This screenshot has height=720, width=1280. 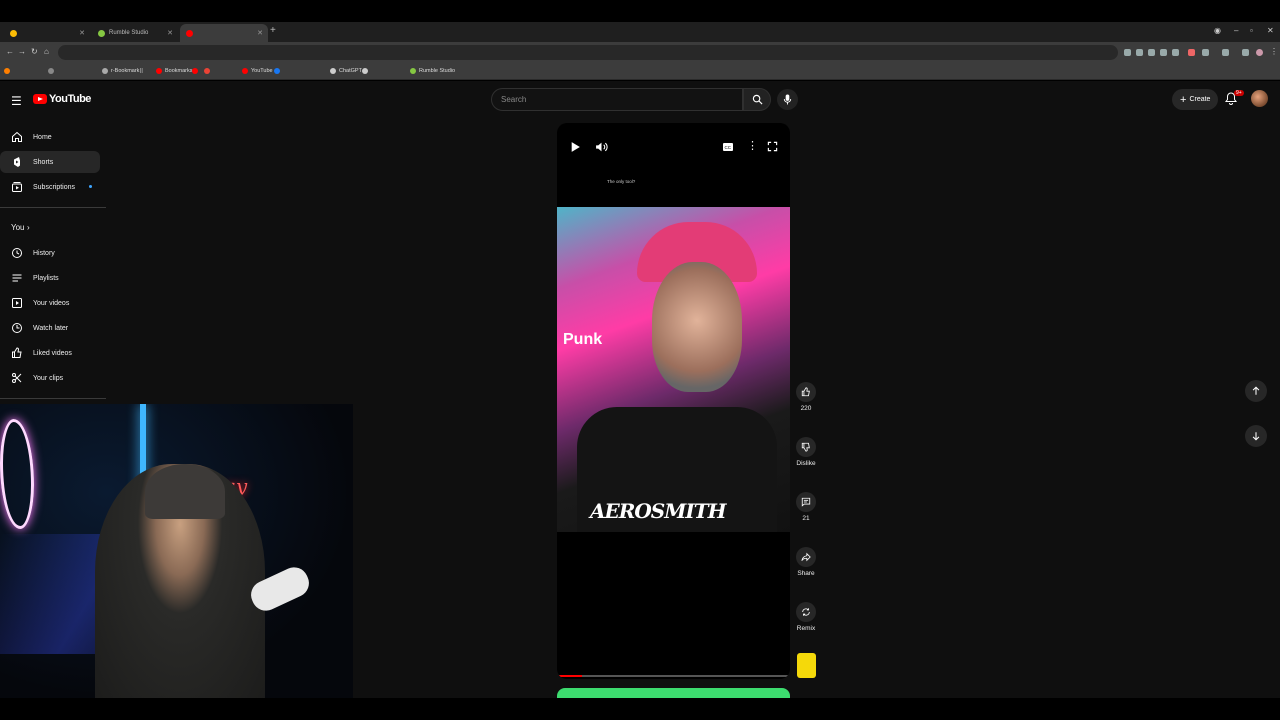 What do you see at coordinates (752, 145) in the screenshot?
I see `more-options-icon: ⋮` at bounding box center [752, 145].